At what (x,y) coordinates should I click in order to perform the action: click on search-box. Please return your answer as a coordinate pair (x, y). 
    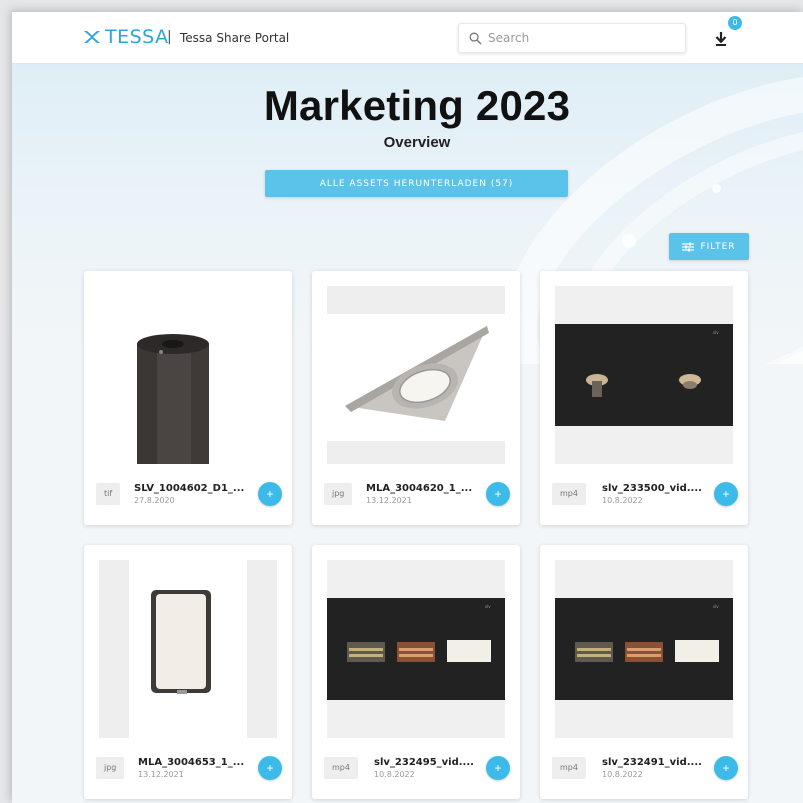
    Looking at the image, I should click on (572, 38).